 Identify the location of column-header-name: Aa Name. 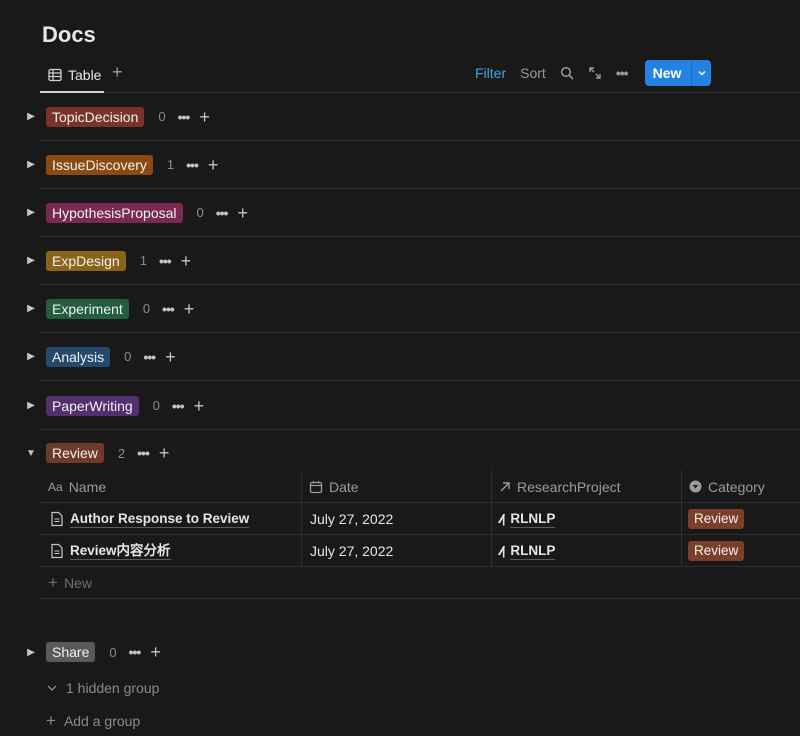
(77, 486).